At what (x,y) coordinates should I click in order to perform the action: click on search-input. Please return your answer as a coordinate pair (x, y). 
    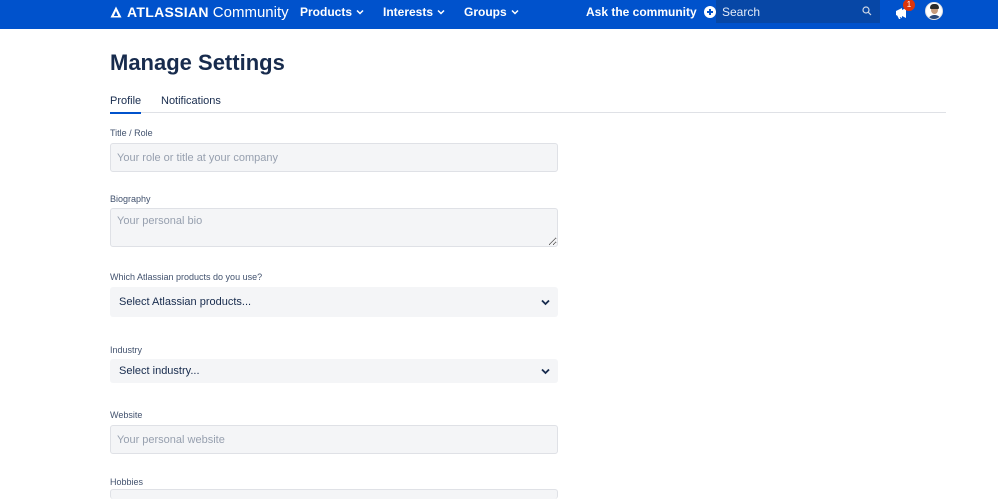
    Looking at the image, I should click on (786, 11).